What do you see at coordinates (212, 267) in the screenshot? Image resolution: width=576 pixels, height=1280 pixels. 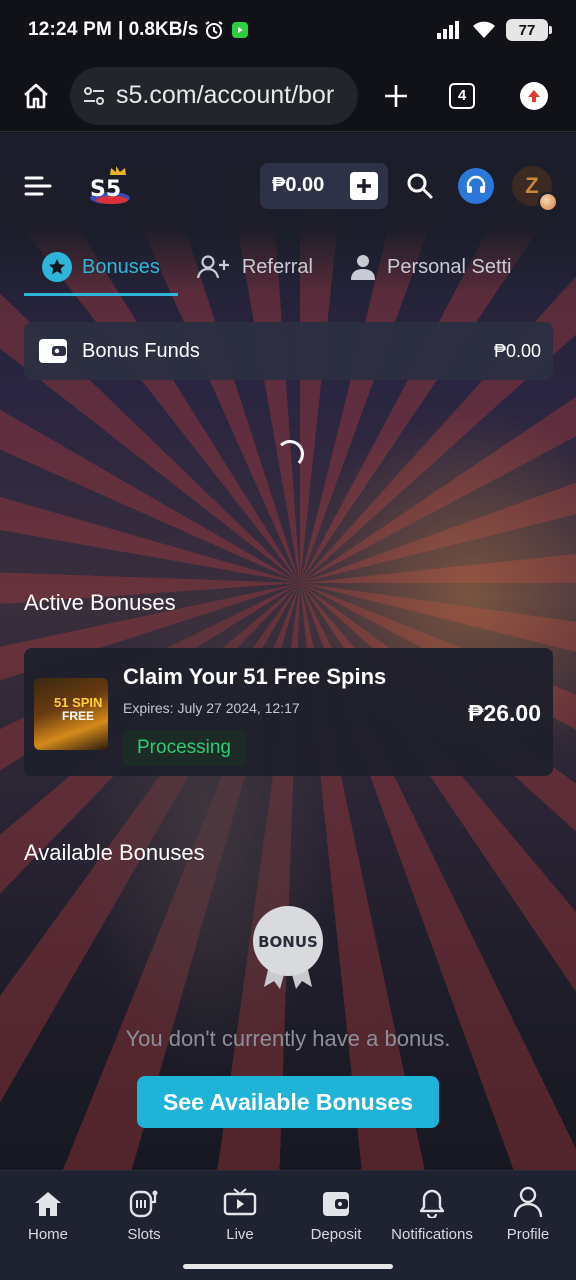 I see `add-user-icon` at bounding box center [212, 267].